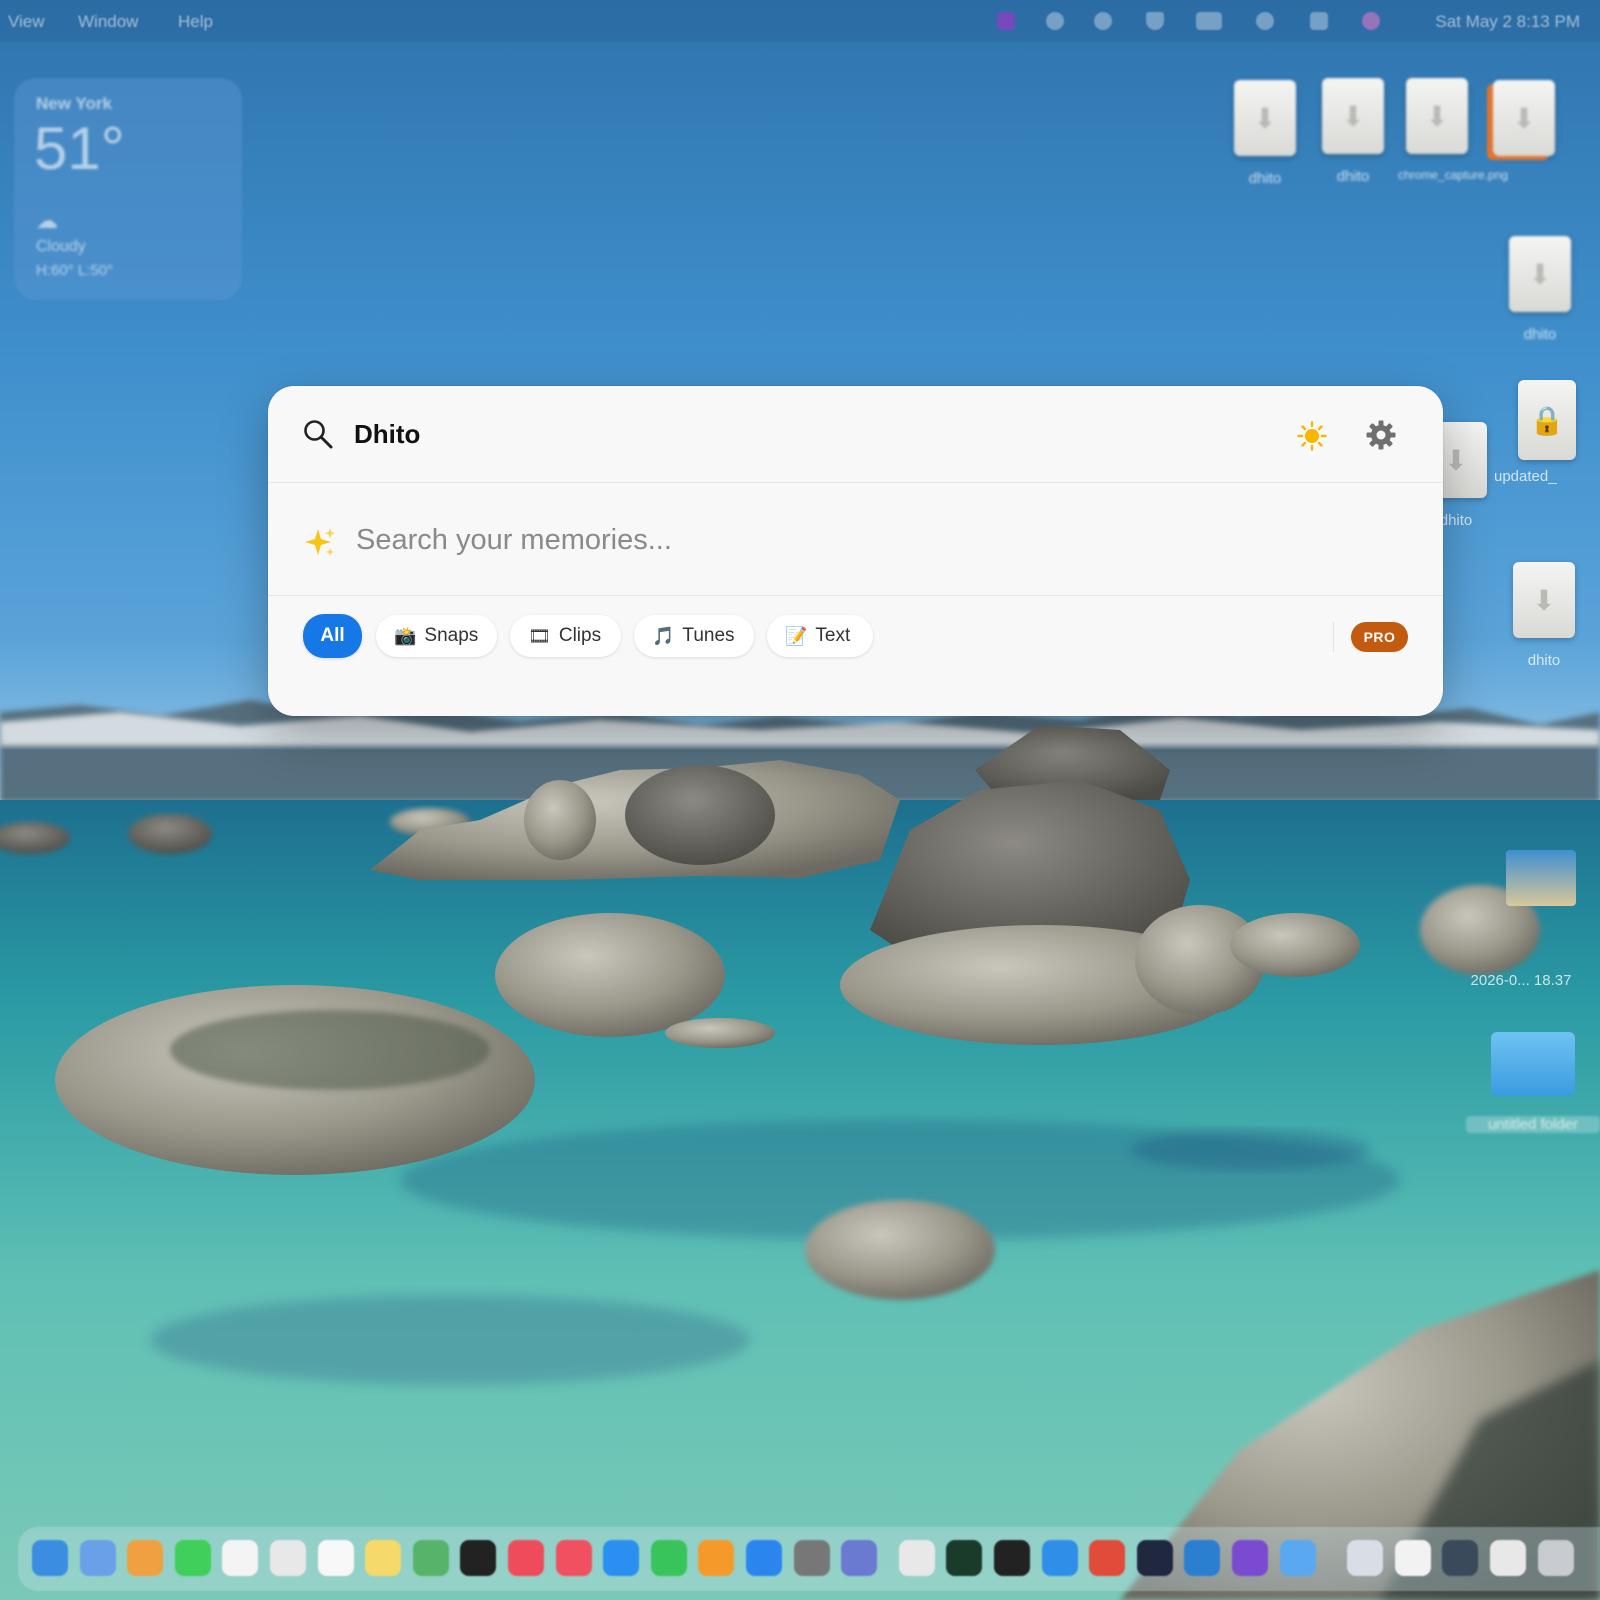 This screenshot has height=1600, width=1600. I want to click on menu-window: Window, so click(108, 22).